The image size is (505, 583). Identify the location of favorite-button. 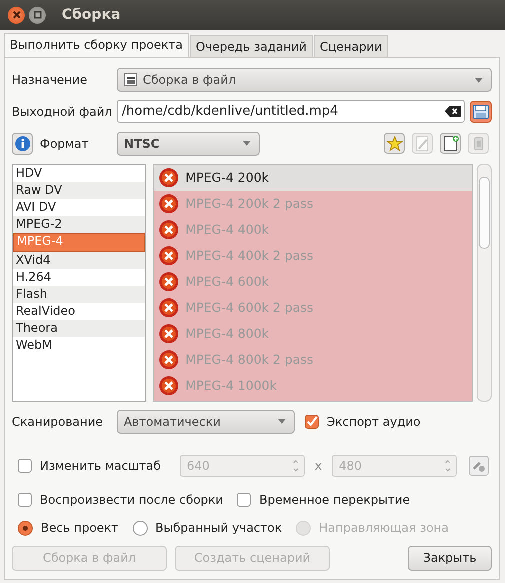
(394, 143).